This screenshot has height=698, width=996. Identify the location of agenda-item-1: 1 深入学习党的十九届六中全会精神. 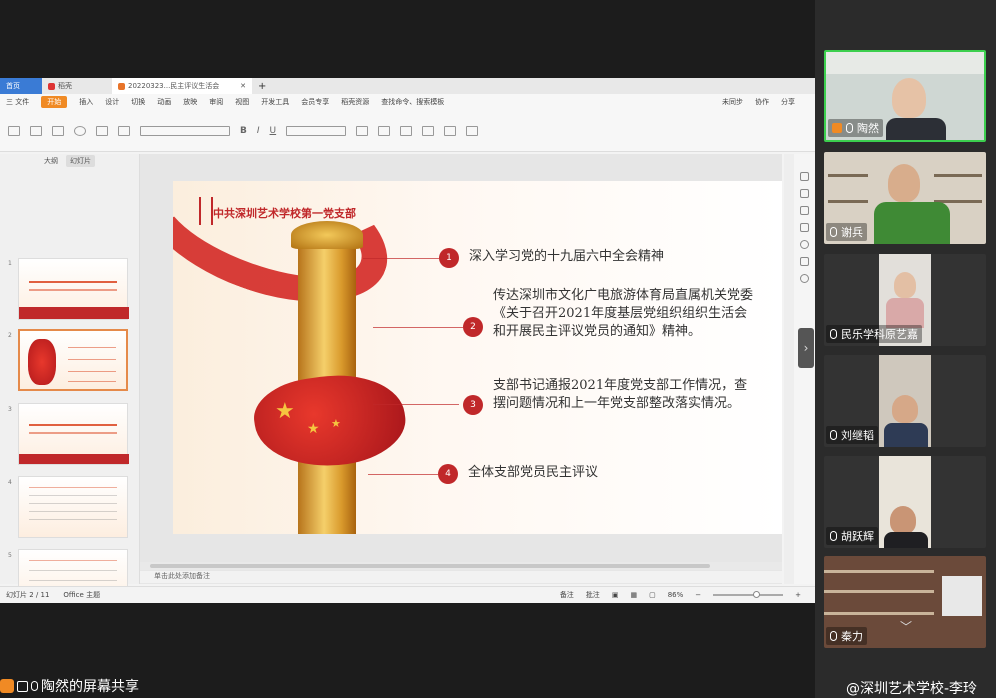
(604, 258).